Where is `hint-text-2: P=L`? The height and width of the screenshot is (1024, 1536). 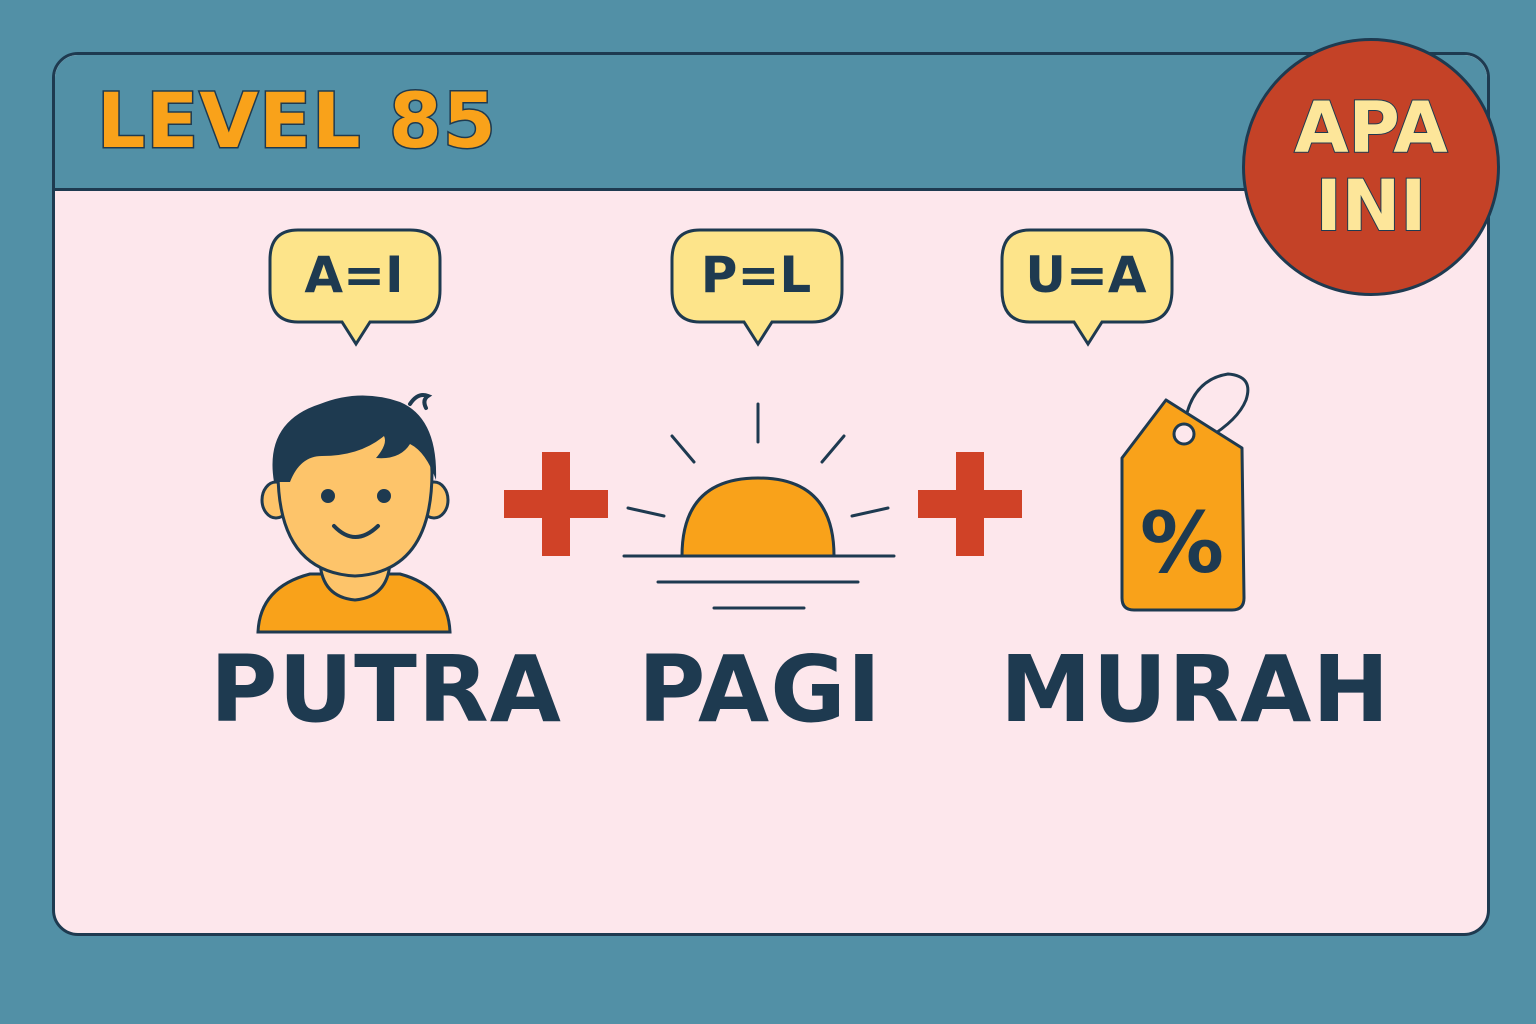 hint-text-2: P=L is located at coordinates (756, 275).